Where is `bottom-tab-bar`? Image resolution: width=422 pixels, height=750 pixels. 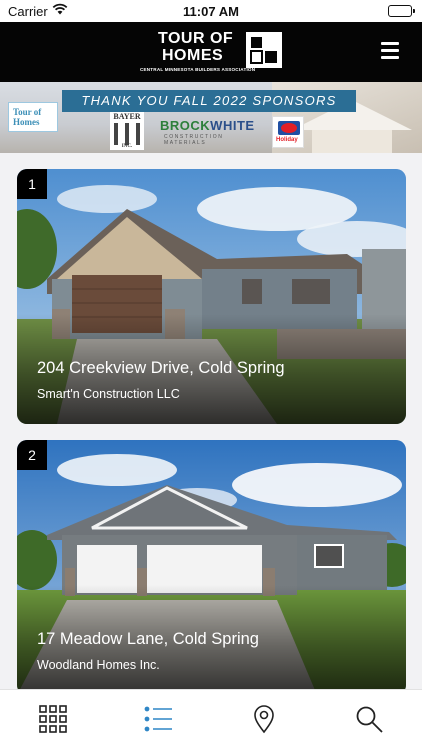
bottom-tab-bar is located at coordinates (211, 719).